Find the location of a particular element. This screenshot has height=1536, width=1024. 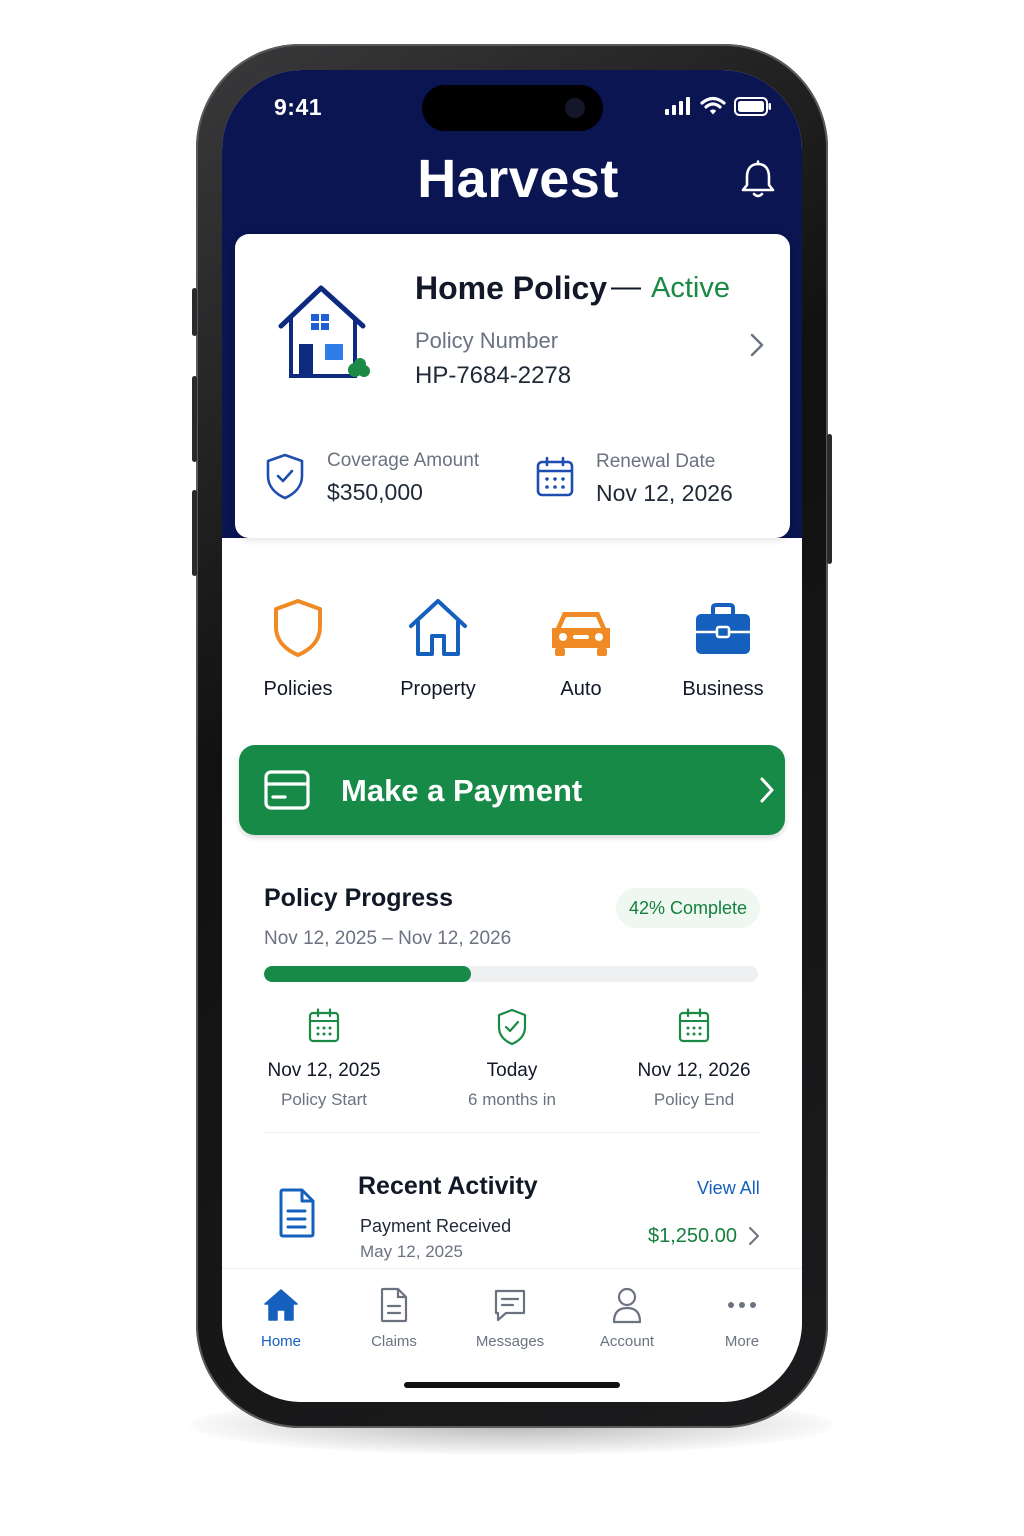

tab-label: More is located at coordinates (742, 1341).